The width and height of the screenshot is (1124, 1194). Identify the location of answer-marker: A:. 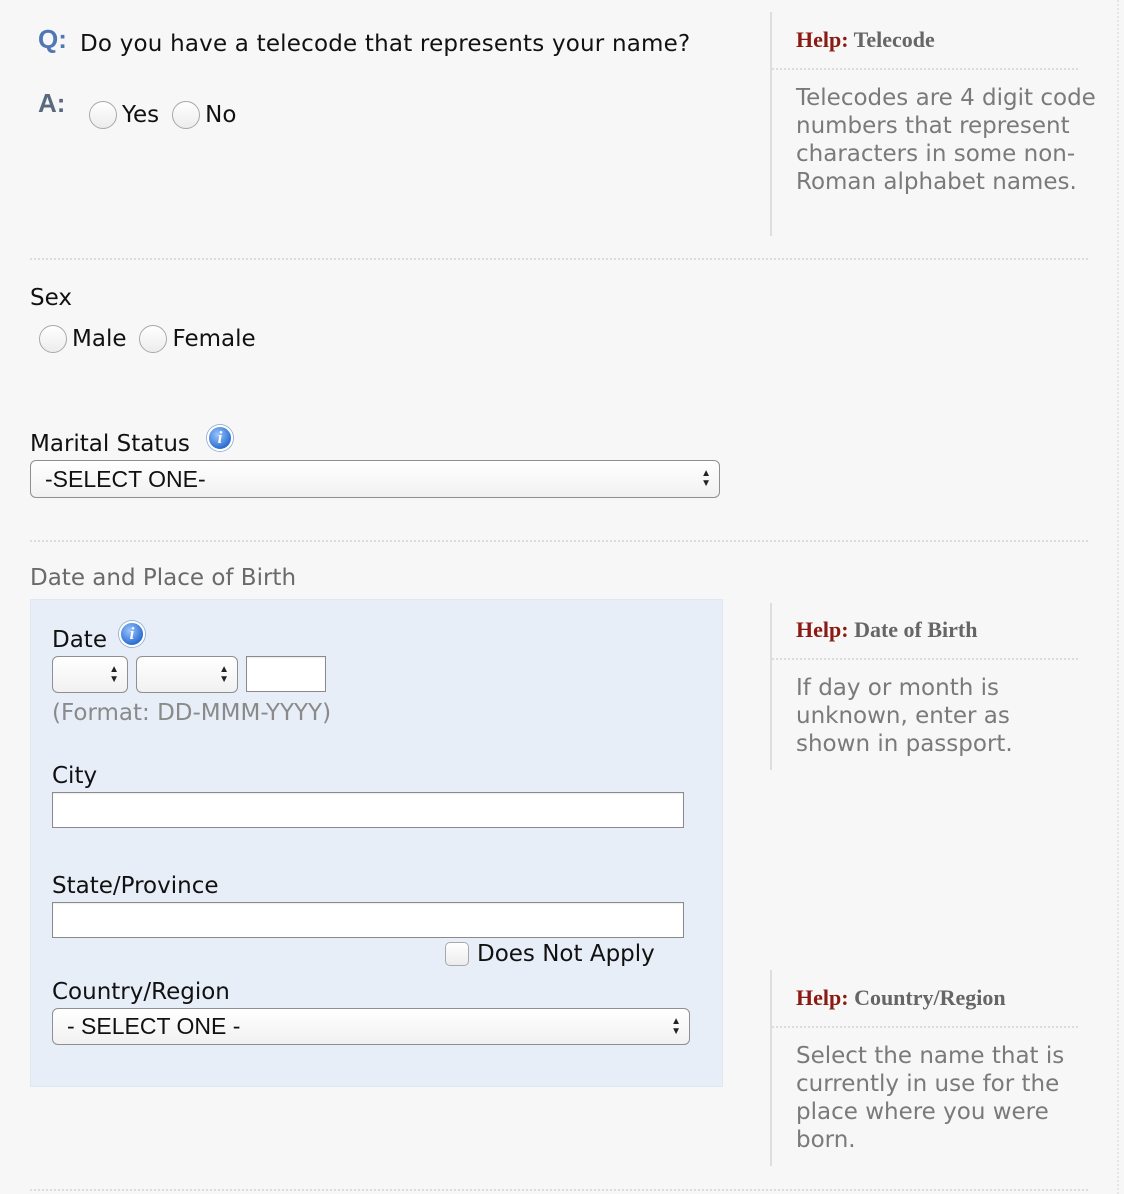
(52, 103).